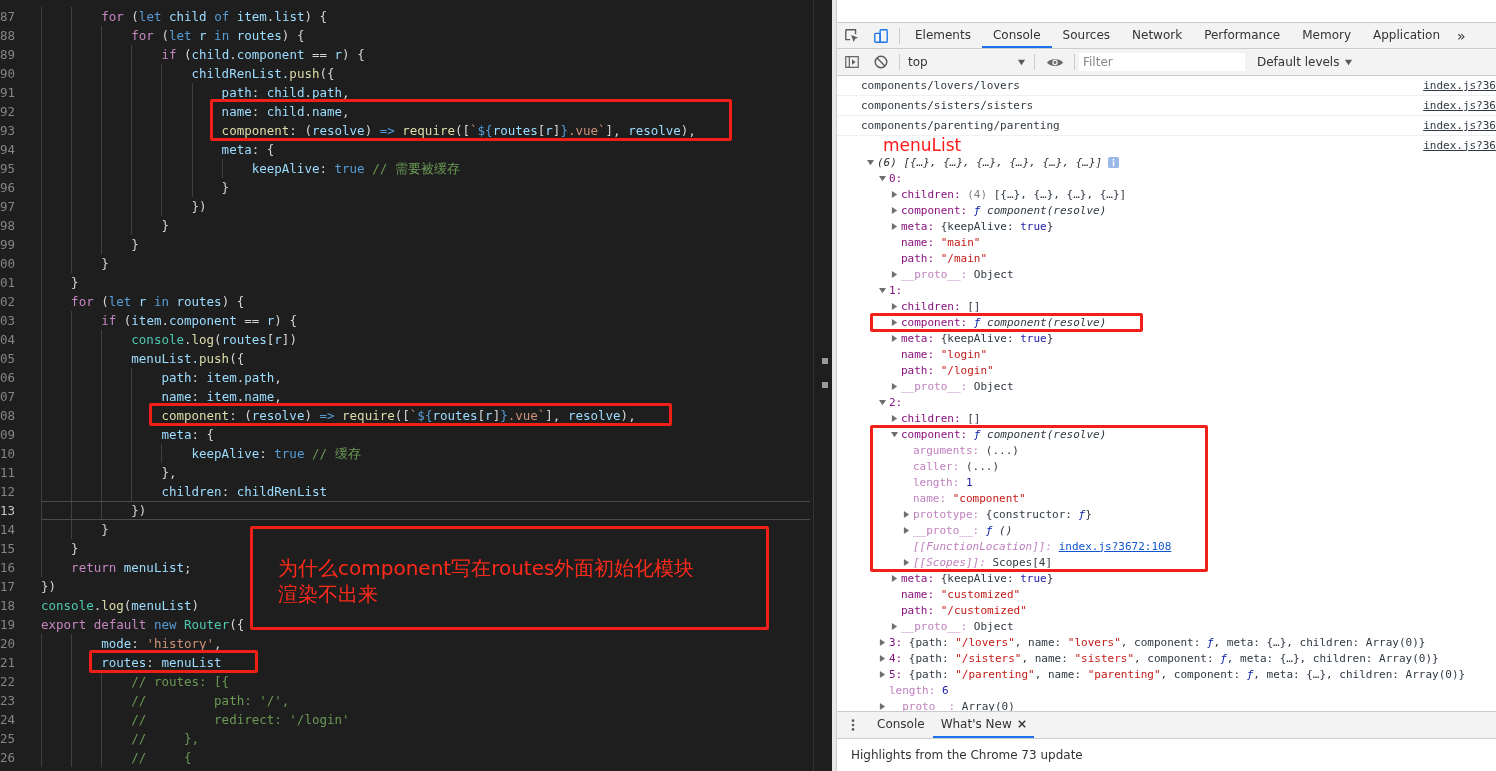  What do you see at coordinates (8, 549) in the screenshot?
I see `line-number: 15` at bounding box center [8, 549].